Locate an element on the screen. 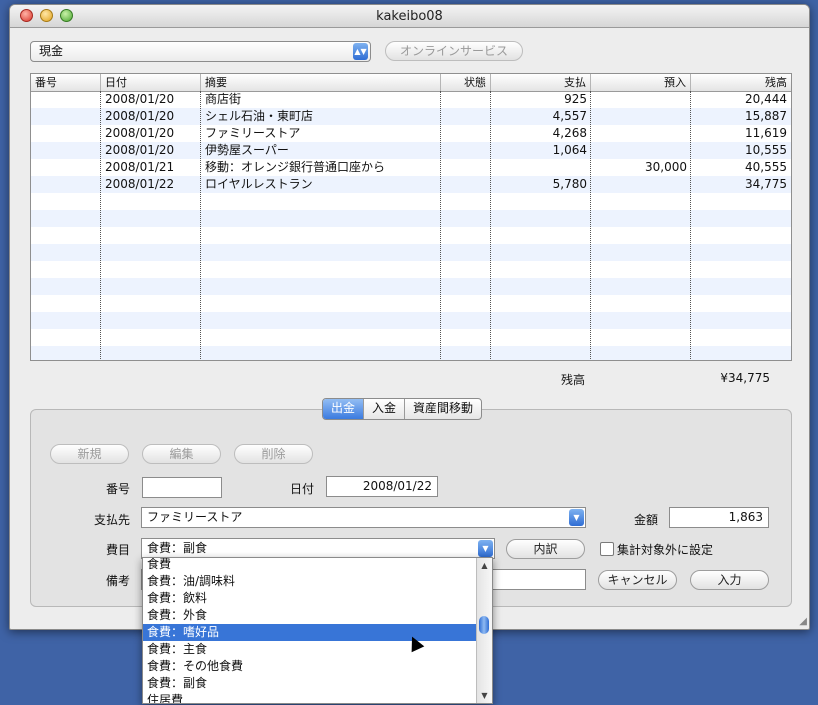  enter-button: 入力 is located at coordinates (729, 580).